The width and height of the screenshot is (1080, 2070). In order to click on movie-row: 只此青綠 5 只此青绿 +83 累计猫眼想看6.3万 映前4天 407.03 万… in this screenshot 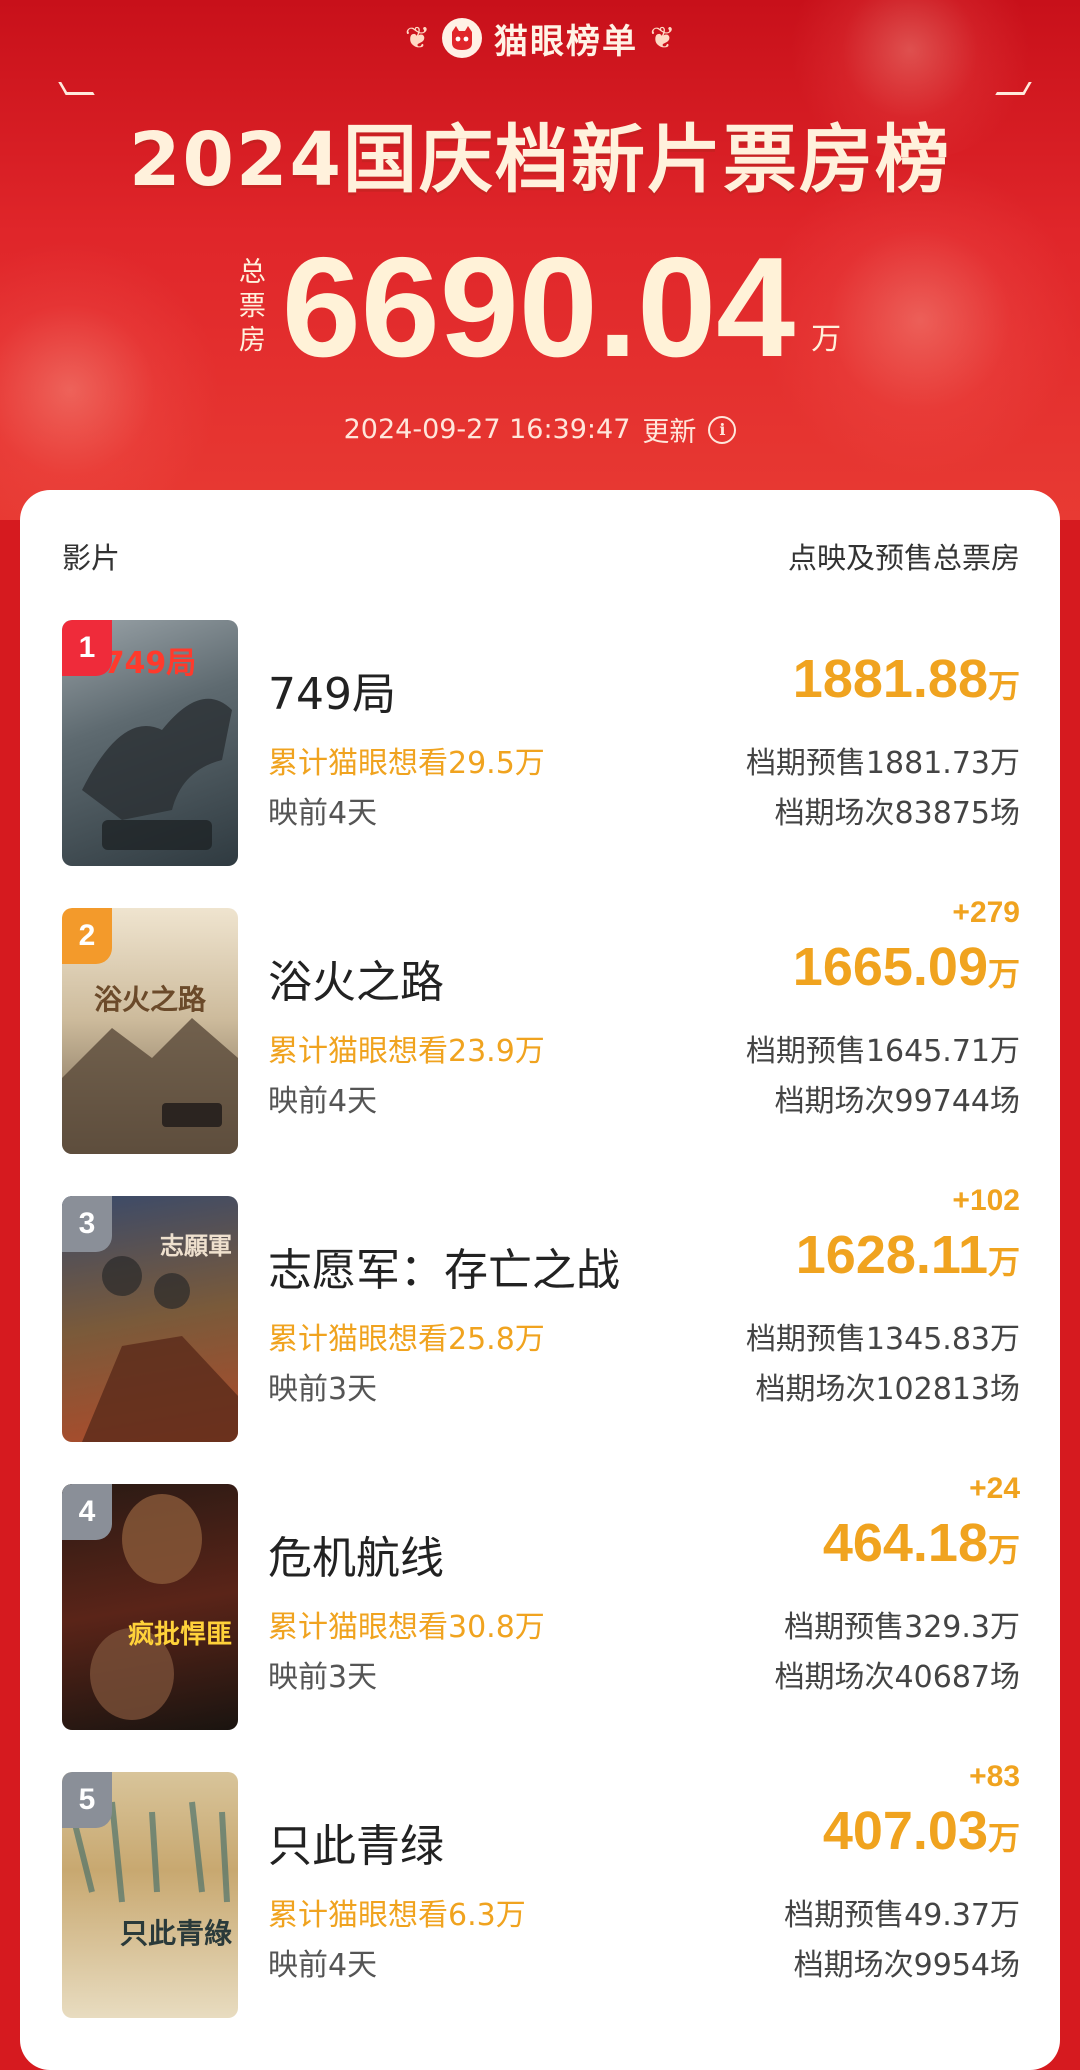, I will do `click(540, 1891)`.